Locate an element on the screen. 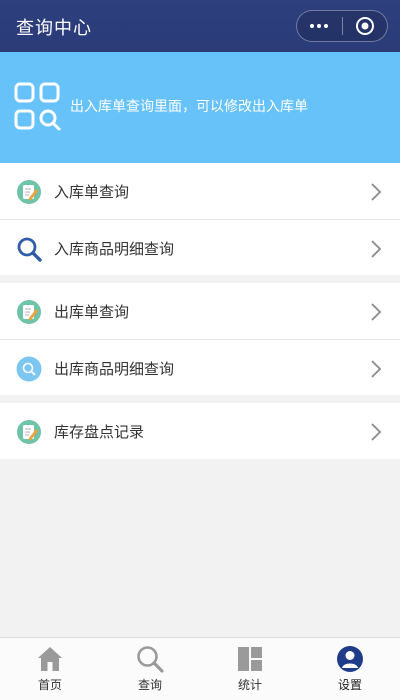  target-icon is located at coordinates (364, 26).